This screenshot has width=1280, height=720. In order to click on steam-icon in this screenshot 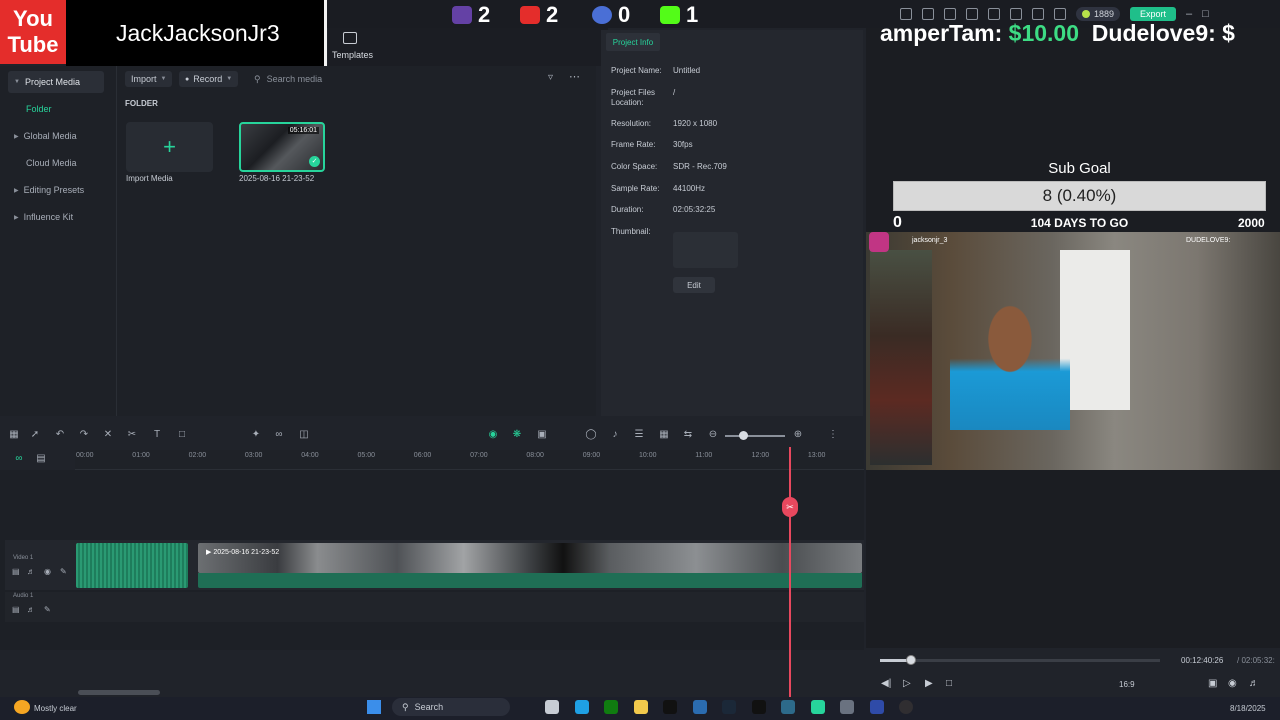, I will do `click(729, 707)`.